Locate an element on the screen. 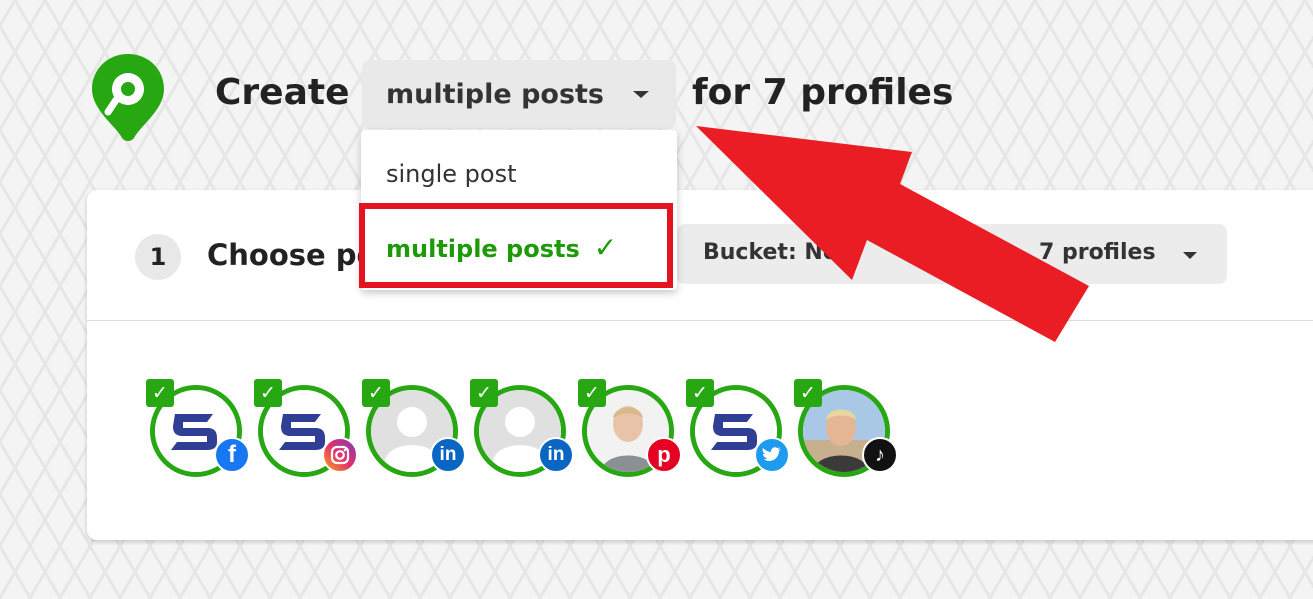 The height and width of the screenshot is (599, 1313). twitter-icon is located at coordinates (772, 455).